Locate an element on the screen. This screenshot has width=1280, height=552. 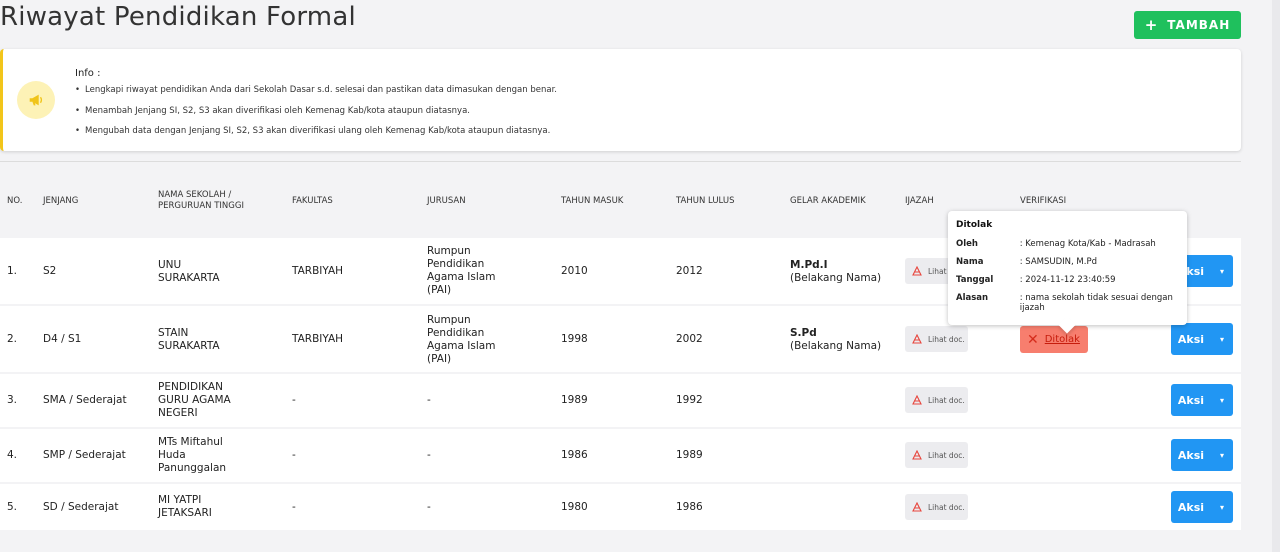
row-tahun-lulus: 1989 is located at coordinates (689, 455).